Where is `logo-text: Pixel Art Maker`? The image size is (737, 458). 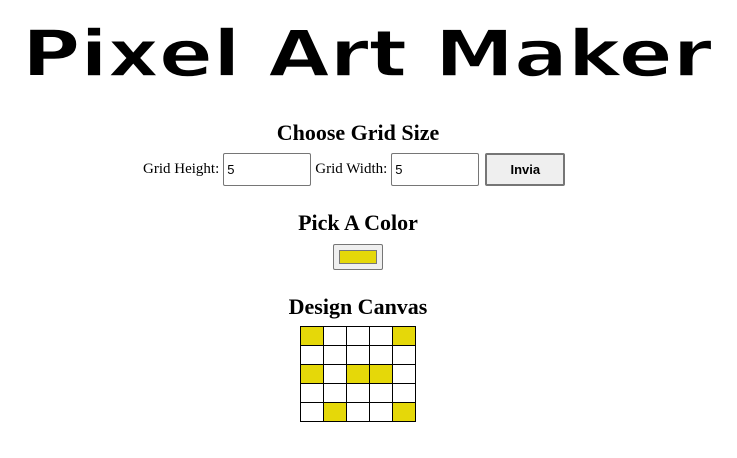 logo-text: Pixel Art Maker is located at coordinates (367, 52).